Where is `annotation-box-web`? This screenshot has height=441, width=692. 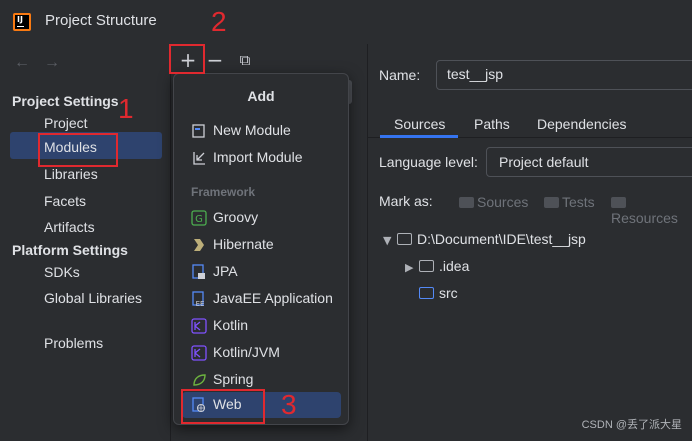 annotation-box-web is located at coordinates (223, 406).